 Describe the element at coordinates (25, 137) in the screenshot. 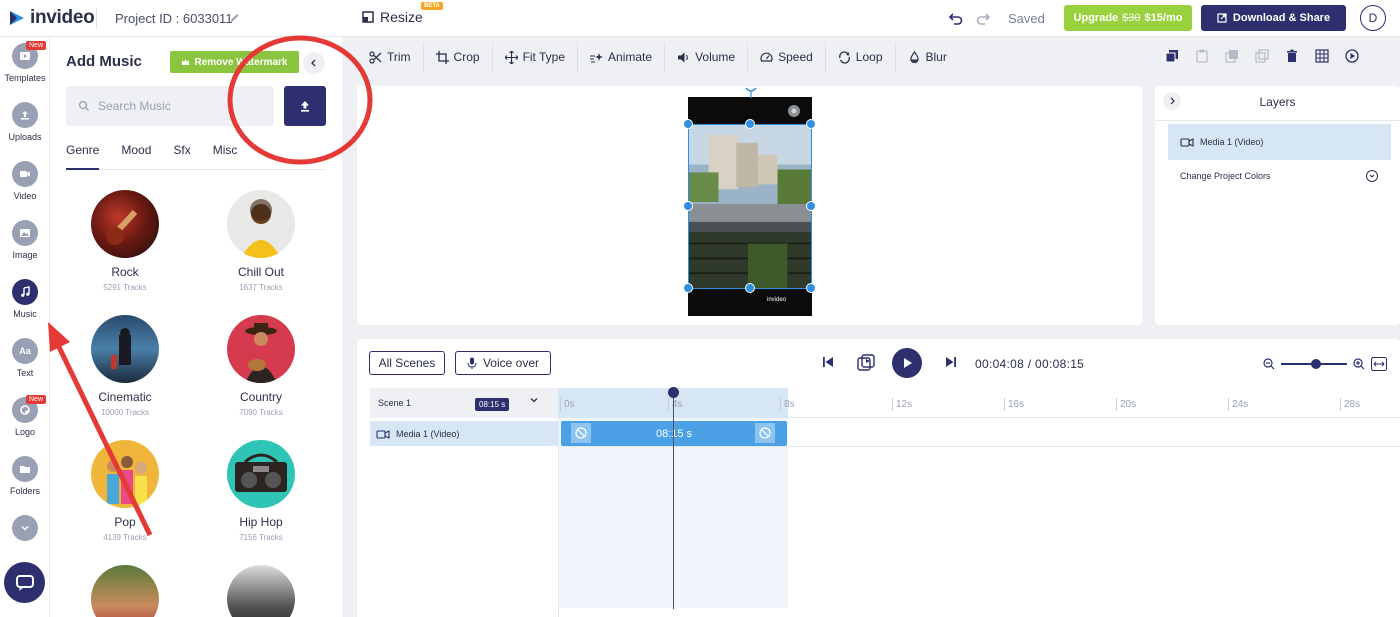

I see `rail-label: Uploads` at that location.